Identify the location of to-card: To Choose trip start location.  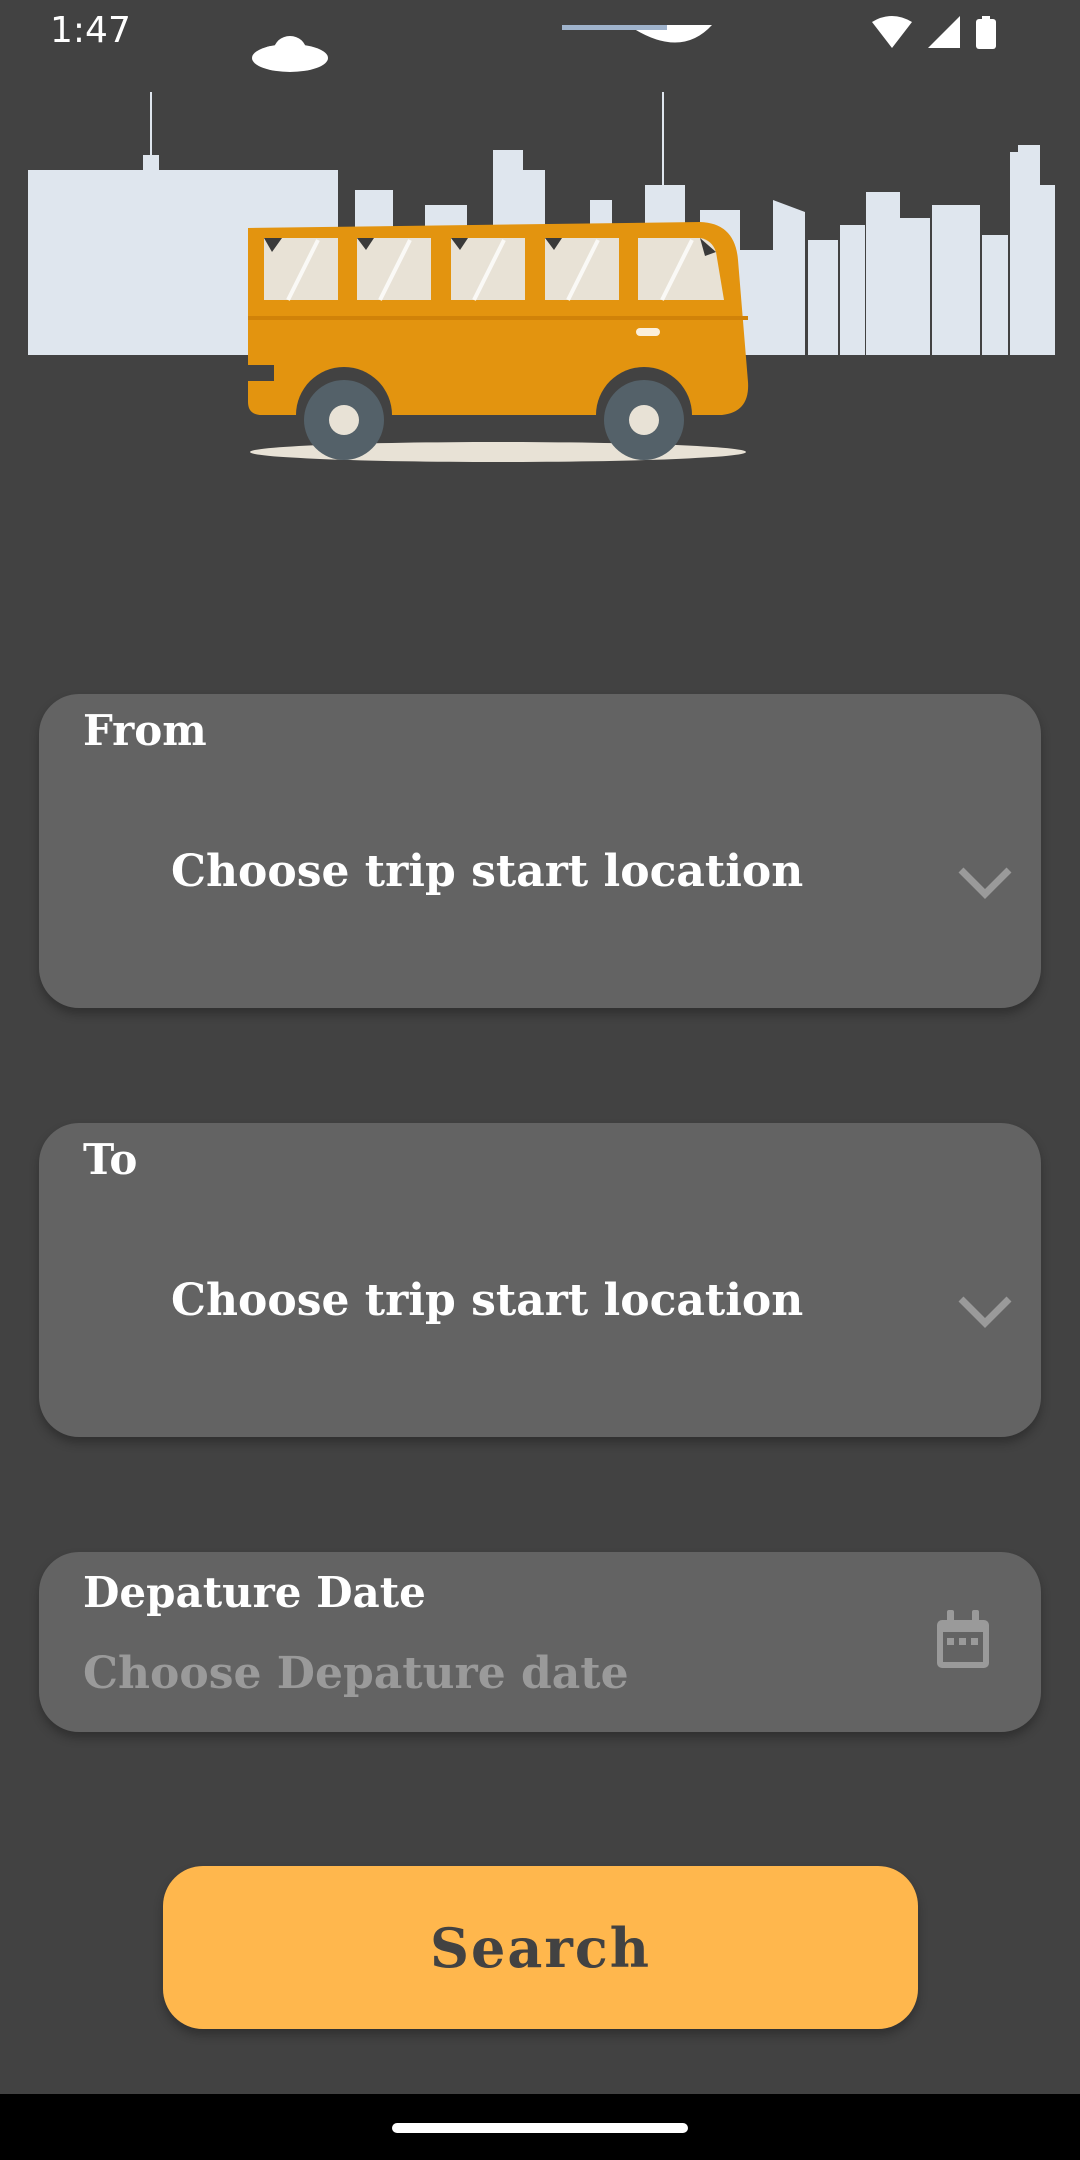
(540, 1280).